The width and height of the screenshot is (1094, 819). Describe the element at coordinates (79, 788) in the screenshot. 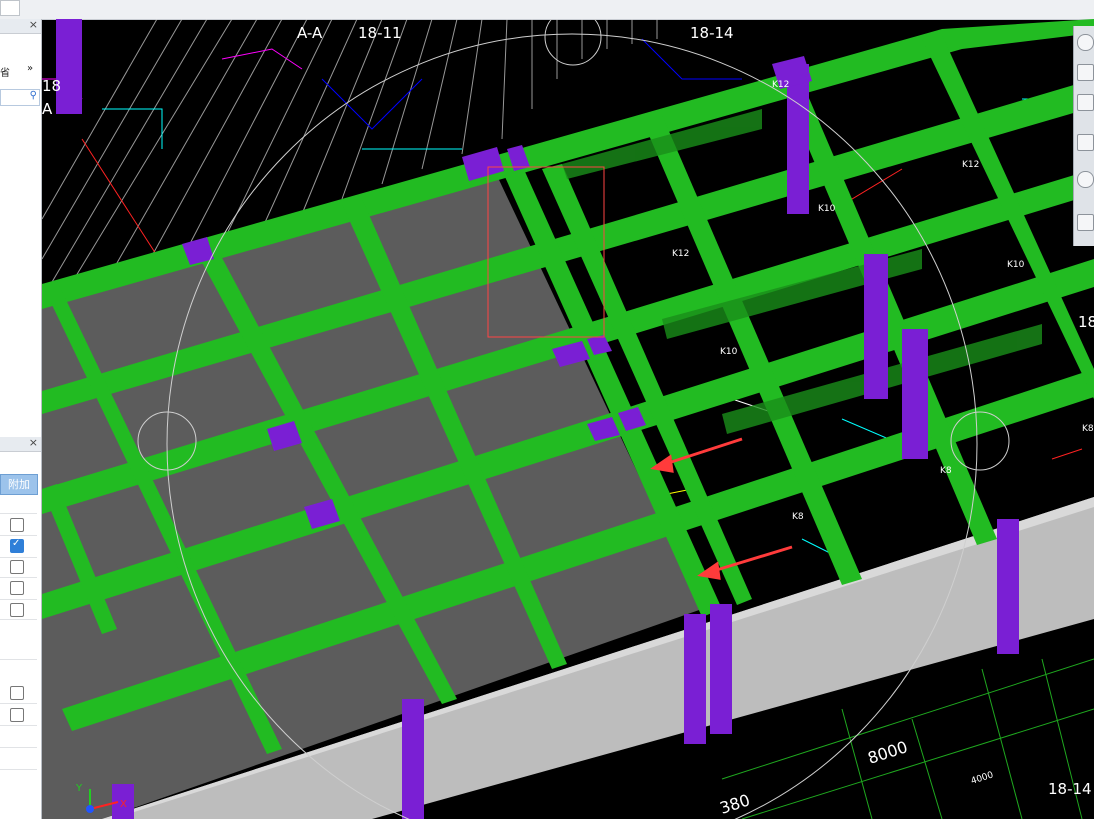

I see `axis-y-label: Y` at that location.